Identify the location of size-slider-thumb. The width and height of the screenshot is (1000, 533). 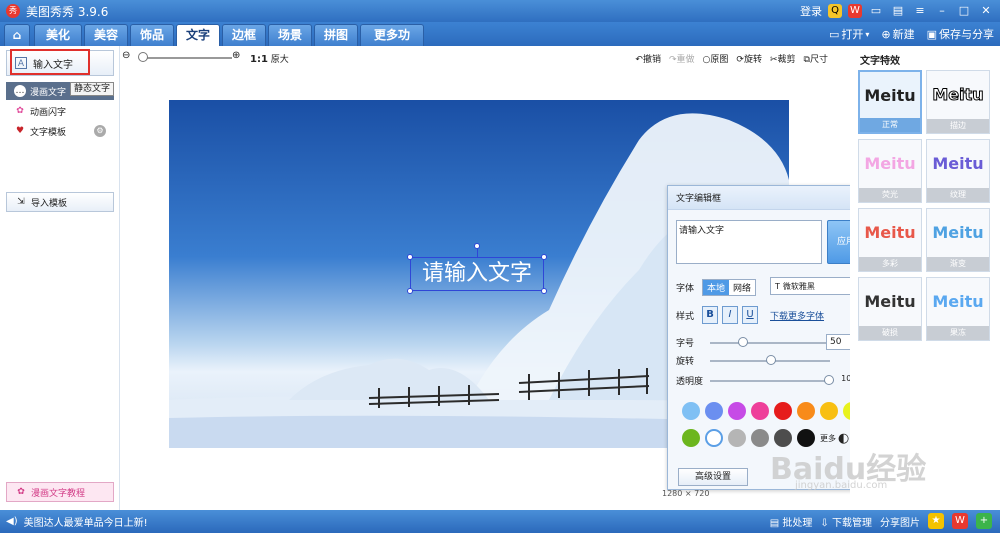
(743, 342).